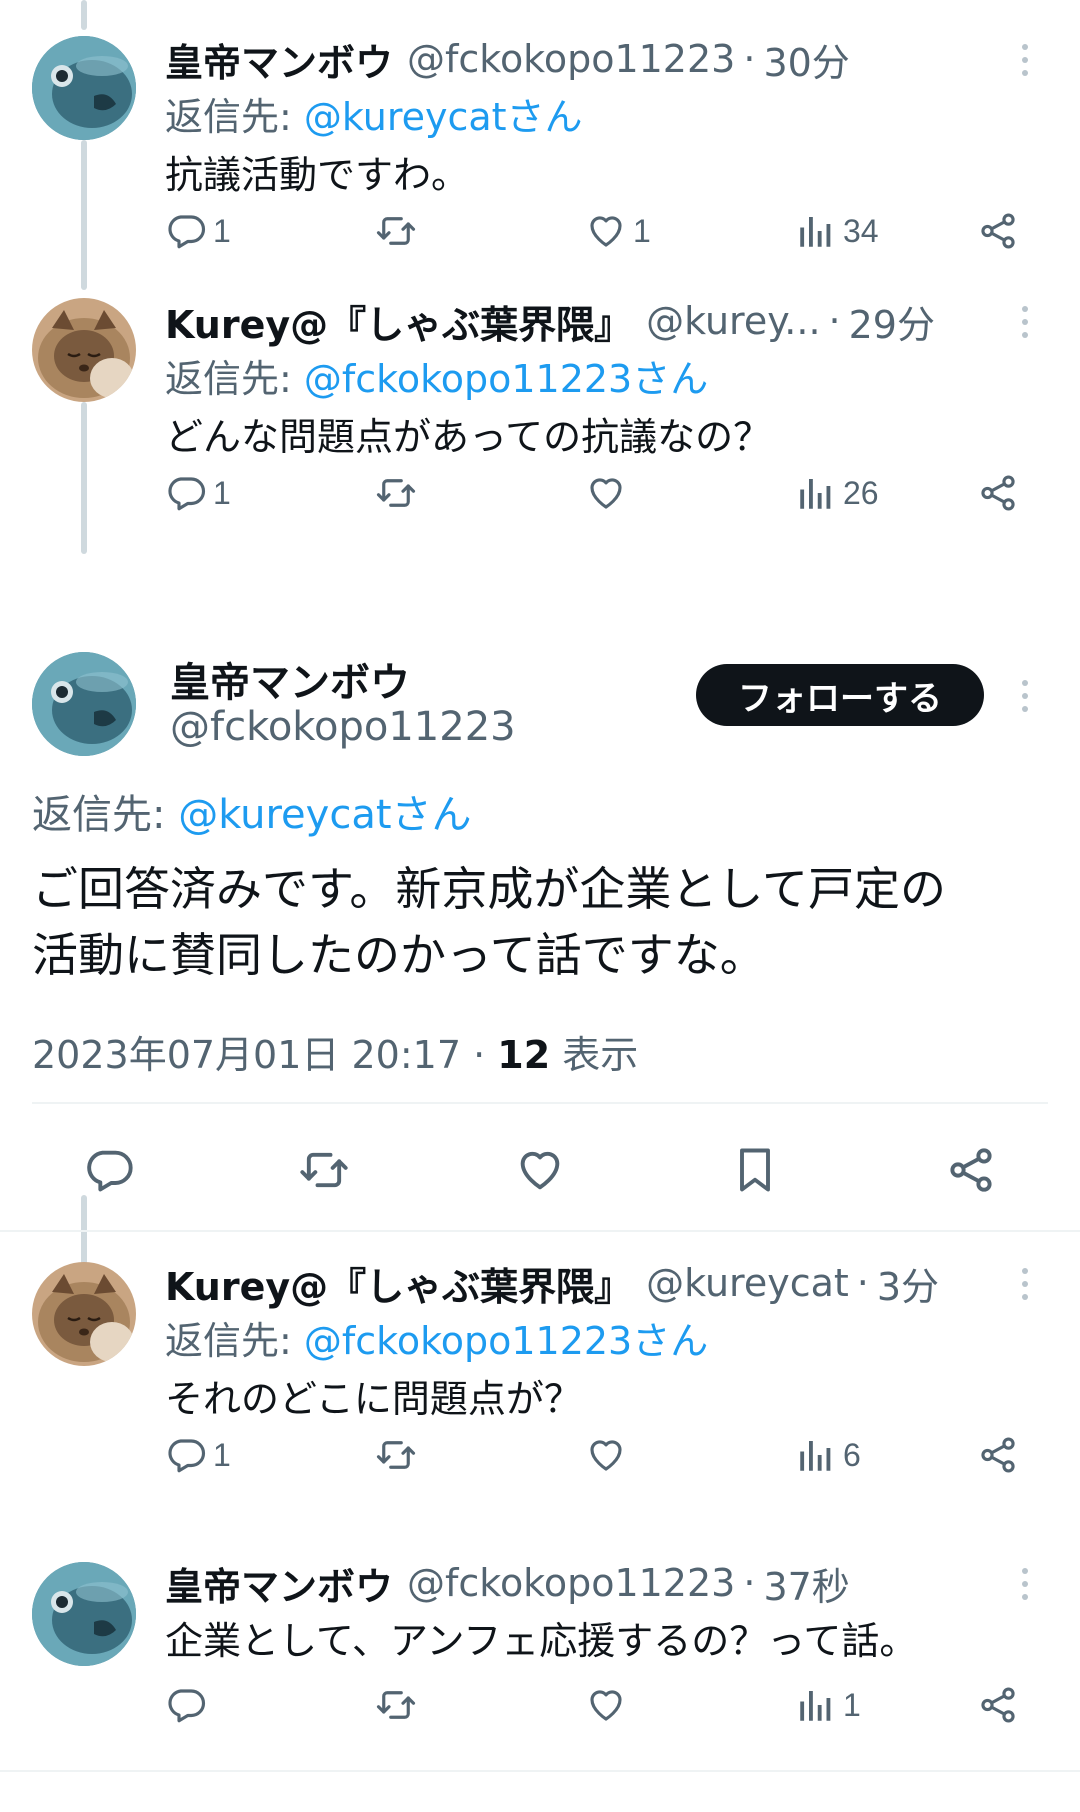 This screenshot has width=1080, height=1812. I want to click on tweet-timestamp: 2023年07月01日 20:17, so click(246, 1055).